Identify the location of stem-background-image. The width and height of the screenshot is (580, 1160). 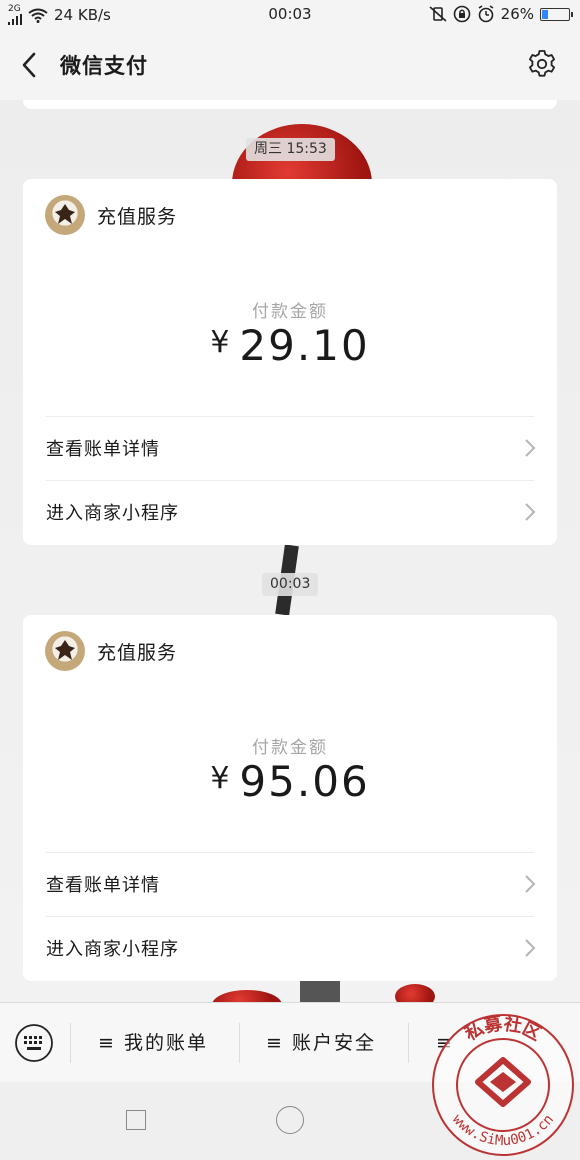
(320, 991).